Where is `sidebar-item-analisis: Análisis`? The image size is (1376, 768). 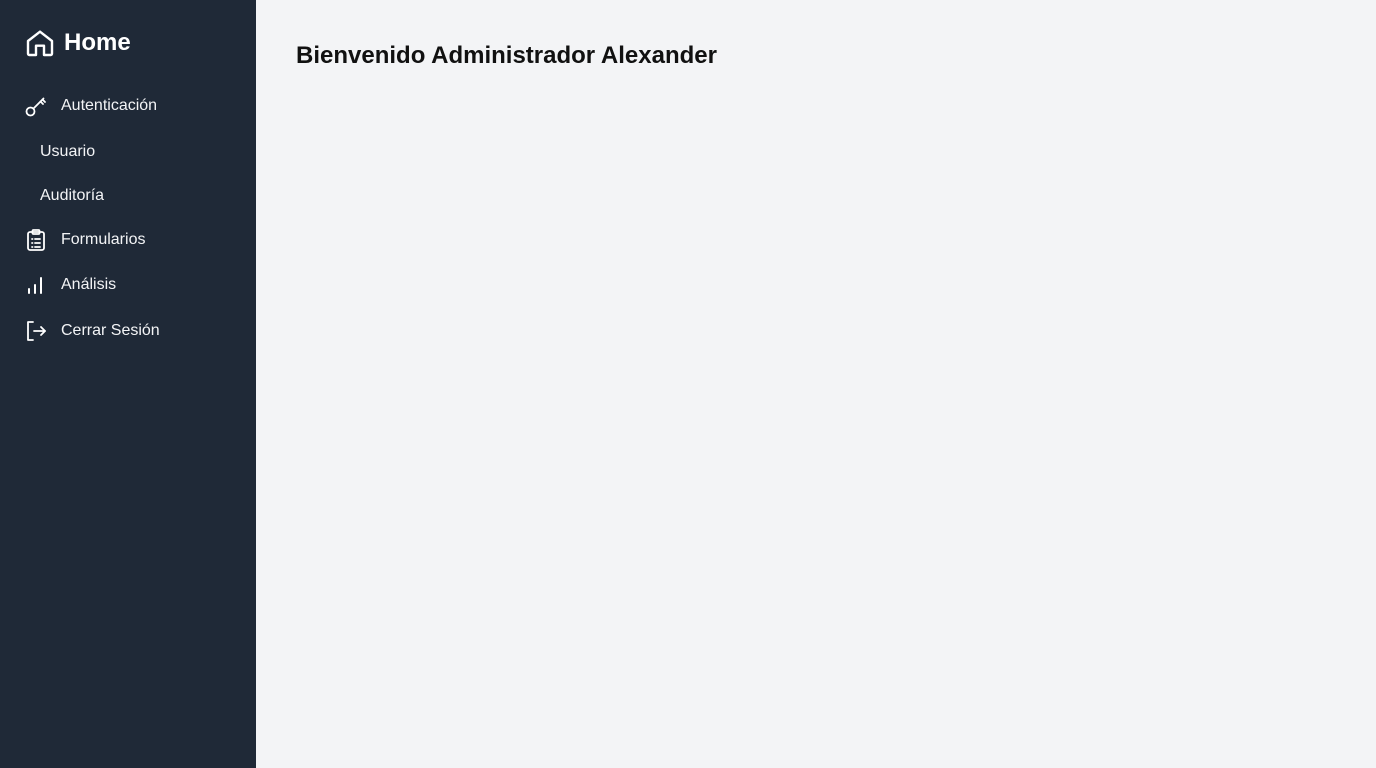
sidebar-item-analisis: Análisis is located at coordinates (70, 285).